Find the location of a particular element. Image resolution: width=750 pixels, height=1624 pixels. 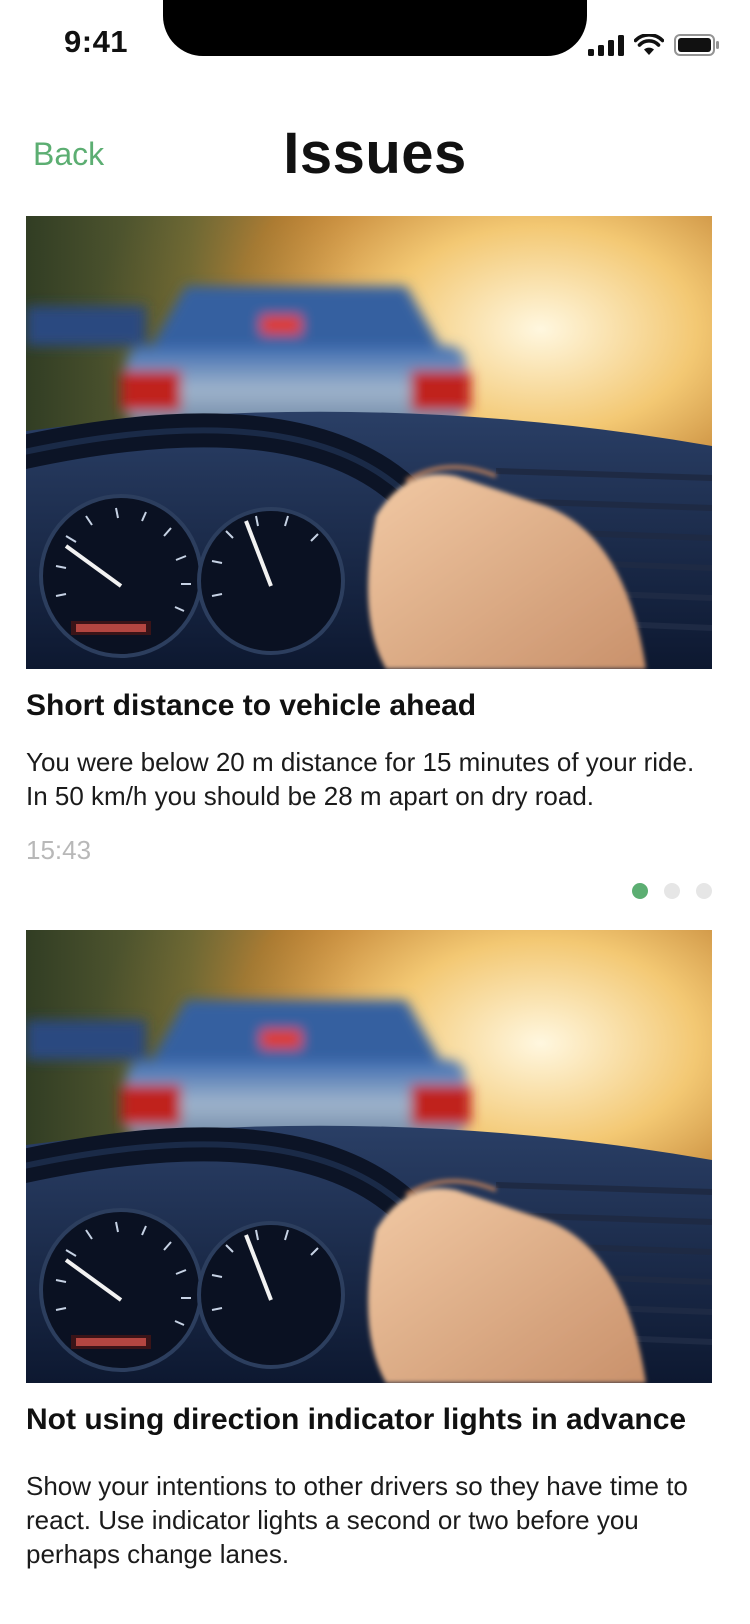

page-title: Issues is located at coordinates (375, 153).